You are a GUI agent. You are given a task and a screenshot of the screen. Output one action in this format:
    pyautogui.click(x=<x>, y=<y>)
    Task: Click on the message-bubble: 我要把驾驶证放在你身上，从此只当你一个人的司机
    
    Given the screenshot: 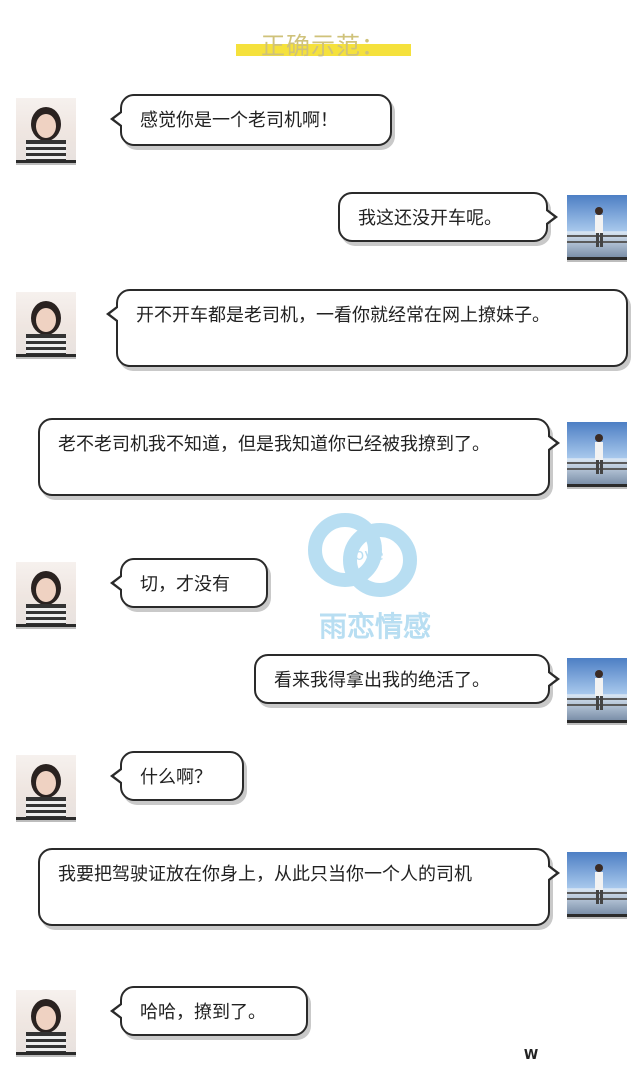 What is the action you would take?
    pyautogui.click(x=299, y=887)
    